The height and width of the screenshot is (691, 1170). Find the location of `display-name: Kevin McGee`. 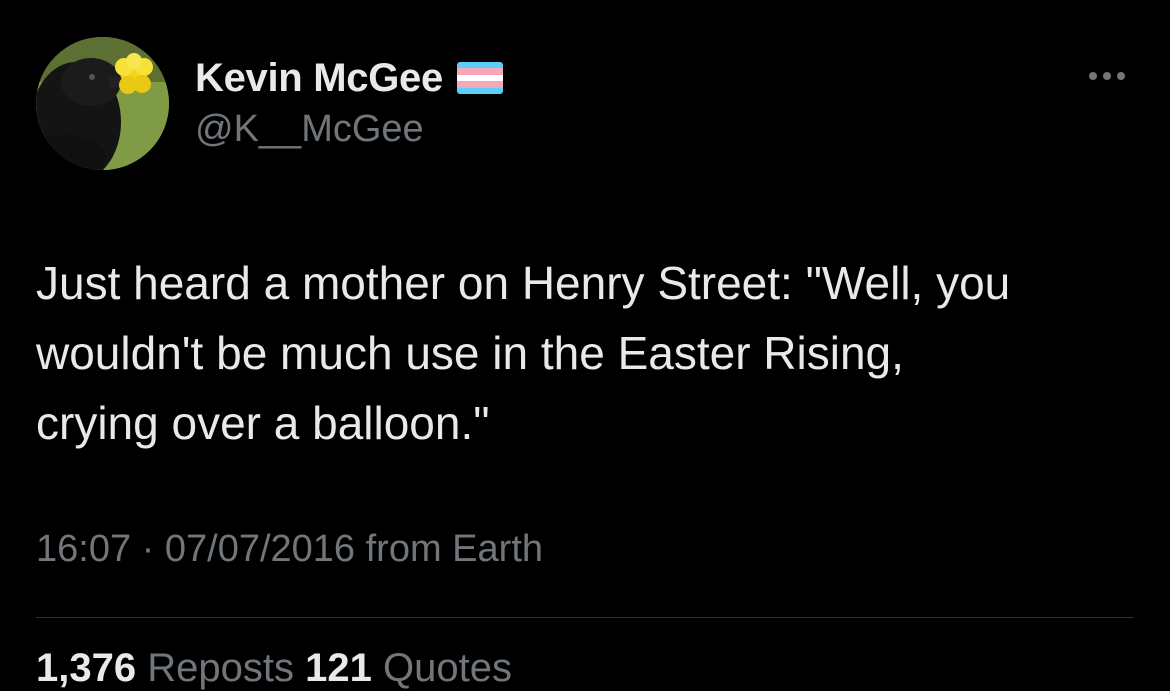

display-name: Kevin McGee is located at coordinates (319, 78).